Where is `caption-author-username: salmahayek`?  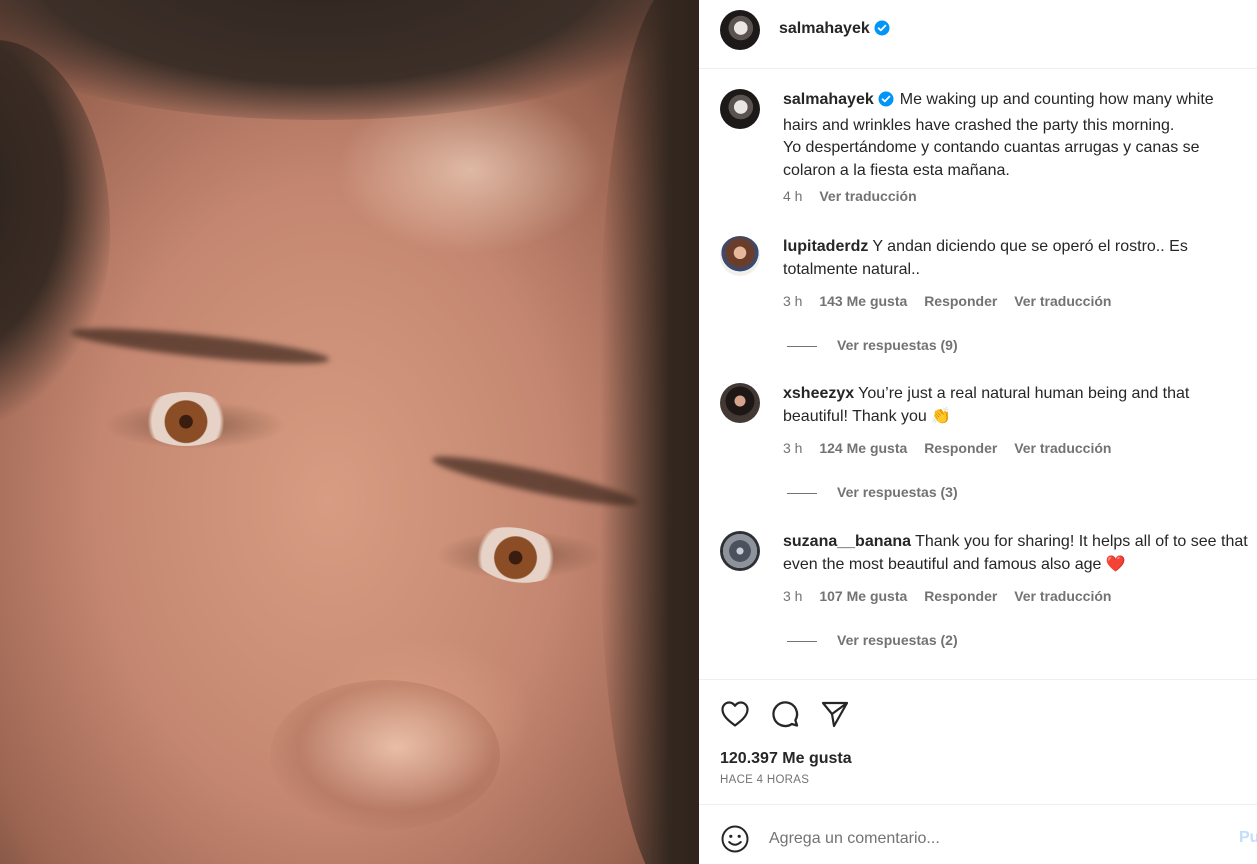 caption-author-username: salmahayek is located at coordinates (828, 99).